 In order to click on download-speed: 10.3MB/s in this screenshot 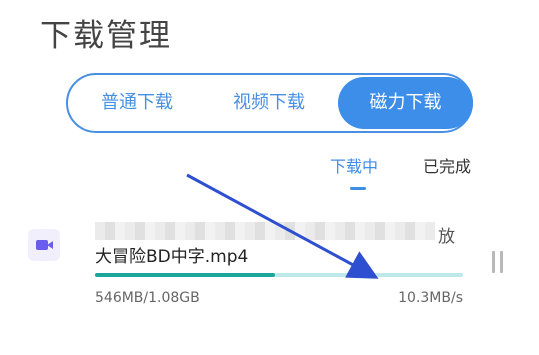, I will do `click(430, 298)`.